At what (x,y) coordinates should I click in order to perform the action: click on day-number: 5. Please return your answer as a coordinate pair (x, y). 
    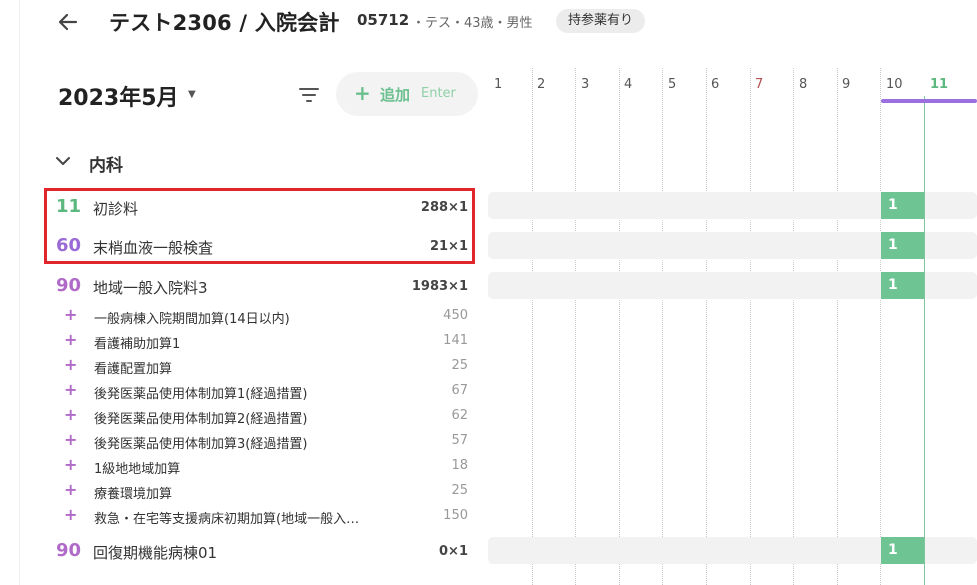
    Looking at the image, I should click on (672, 84).